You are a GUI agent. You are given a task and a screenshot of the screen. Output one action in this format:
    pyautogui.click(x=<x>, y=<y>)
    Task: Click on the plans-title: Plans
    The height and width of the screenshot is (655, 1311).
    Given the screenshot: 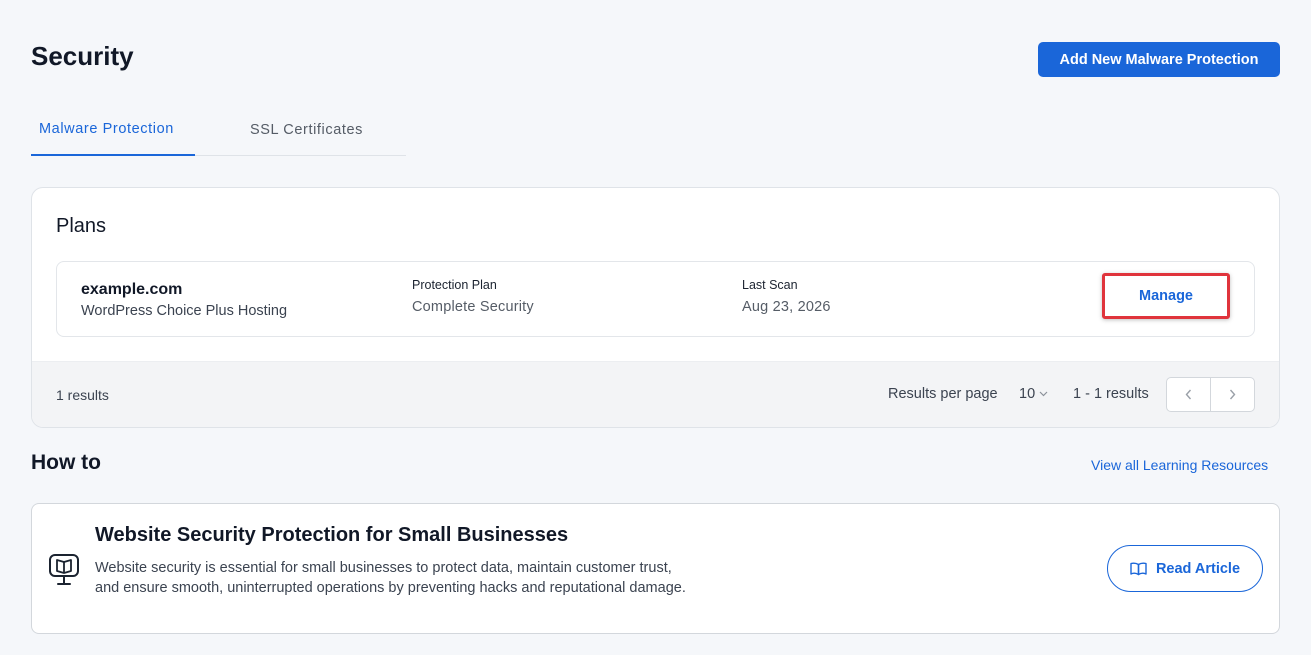 What is the action you would take?
    pyautogui.click(x=81, y=226)
    